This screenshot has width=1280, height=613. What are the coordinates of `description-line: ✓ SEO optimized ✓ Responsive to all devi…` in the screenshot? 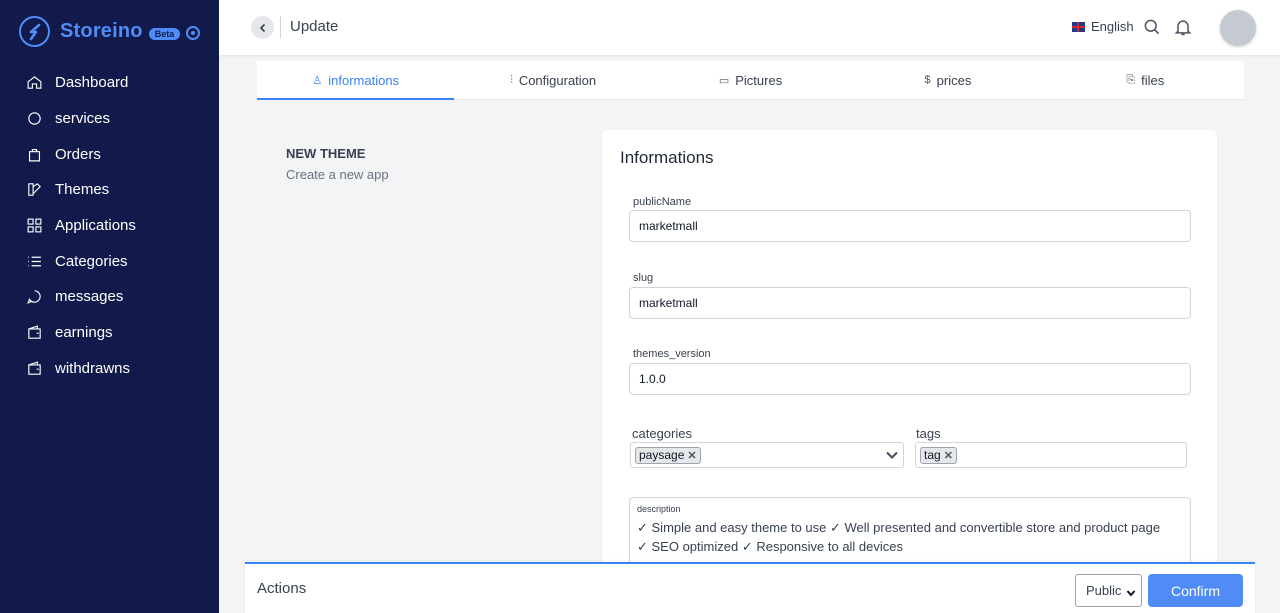 It's located at (770, 546).